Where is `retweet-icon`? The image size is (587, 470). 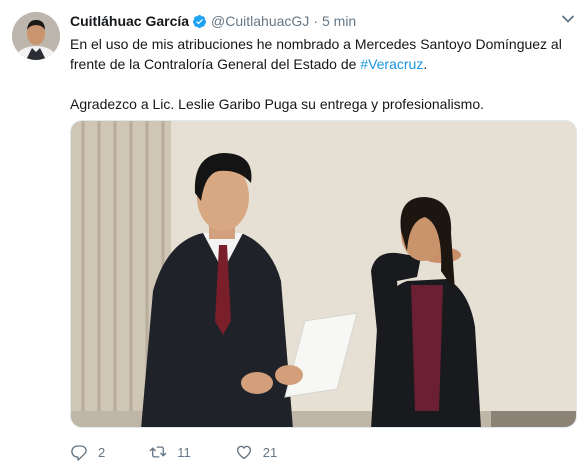 retweet-icon is located at coordinates (158, 452).